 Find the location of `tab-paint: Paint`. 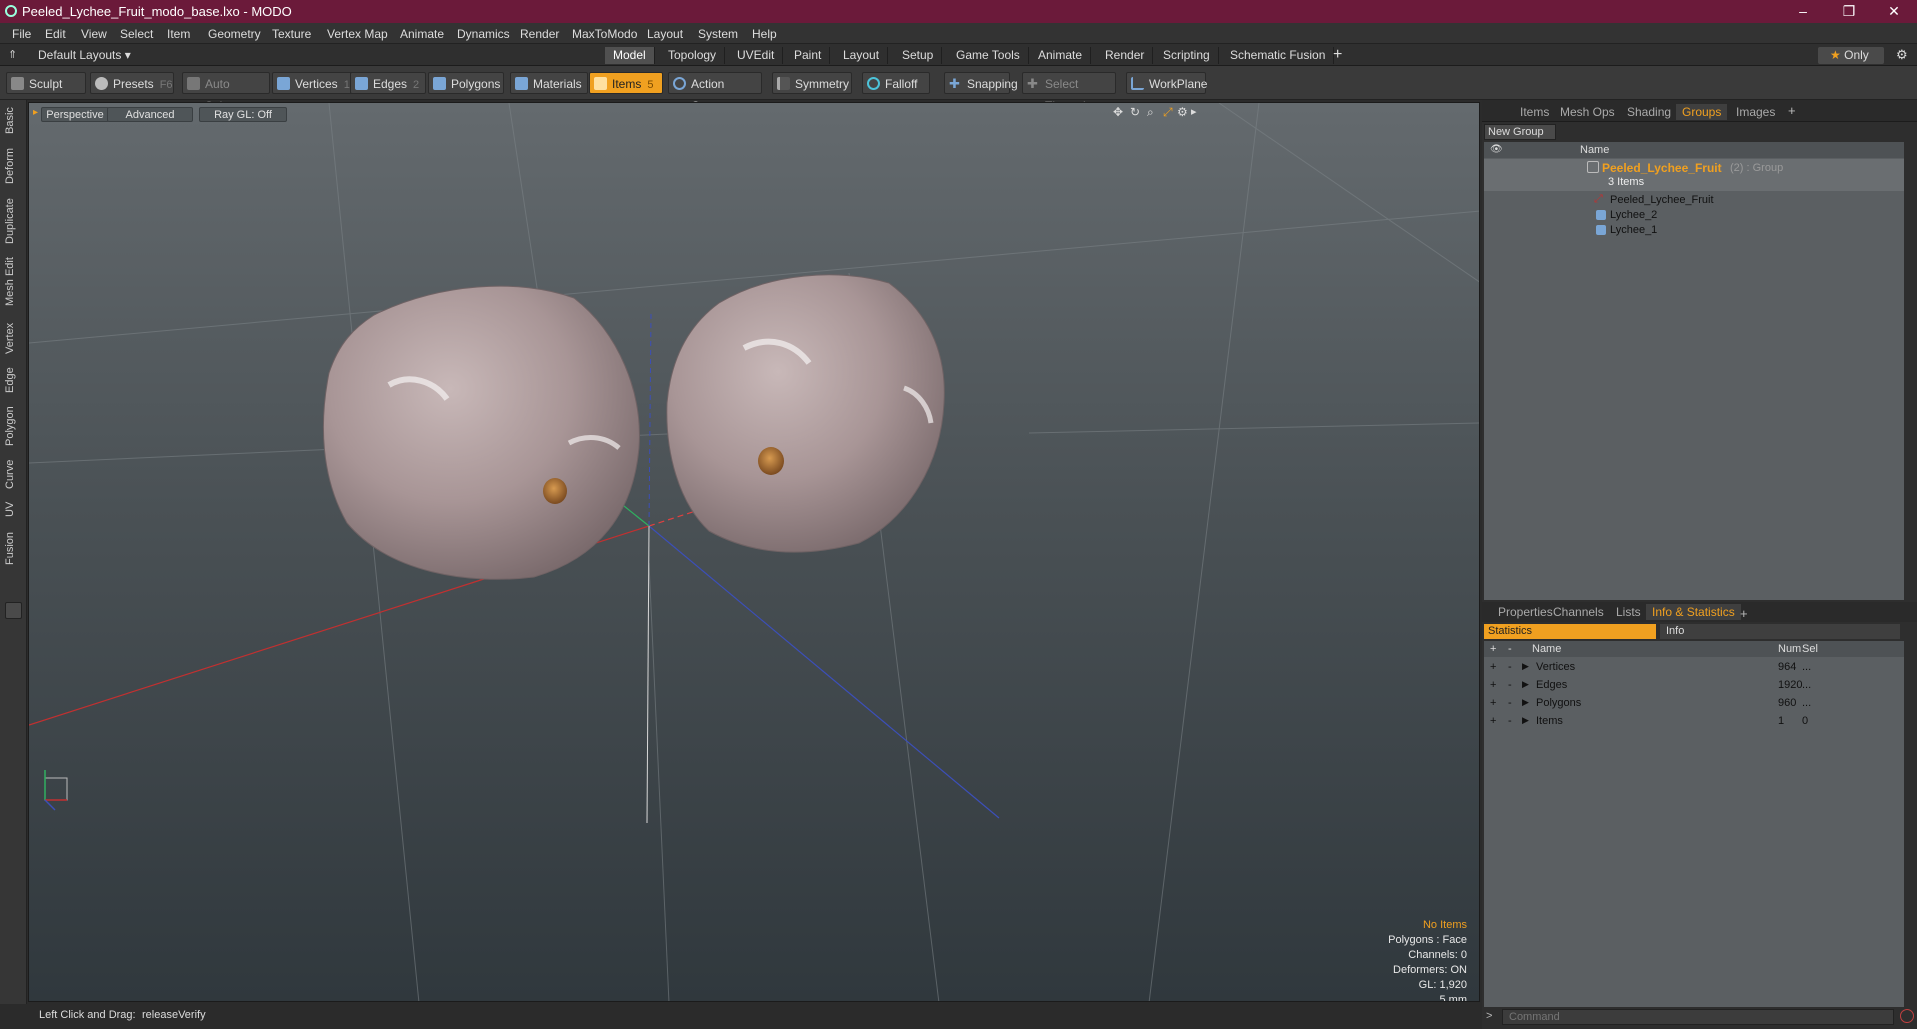

tab-paint: Paint is located at coordinates (808, 55).